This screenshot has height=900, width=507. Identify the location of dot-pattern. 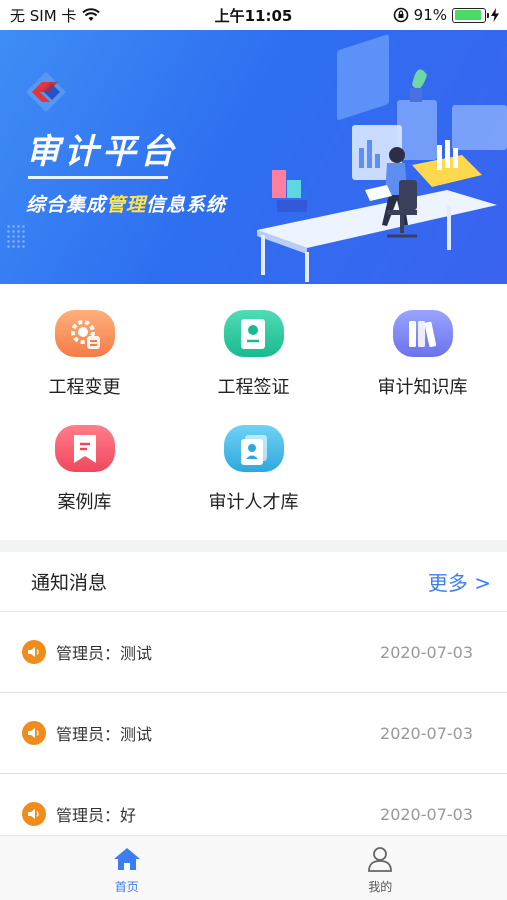
(16, 237).